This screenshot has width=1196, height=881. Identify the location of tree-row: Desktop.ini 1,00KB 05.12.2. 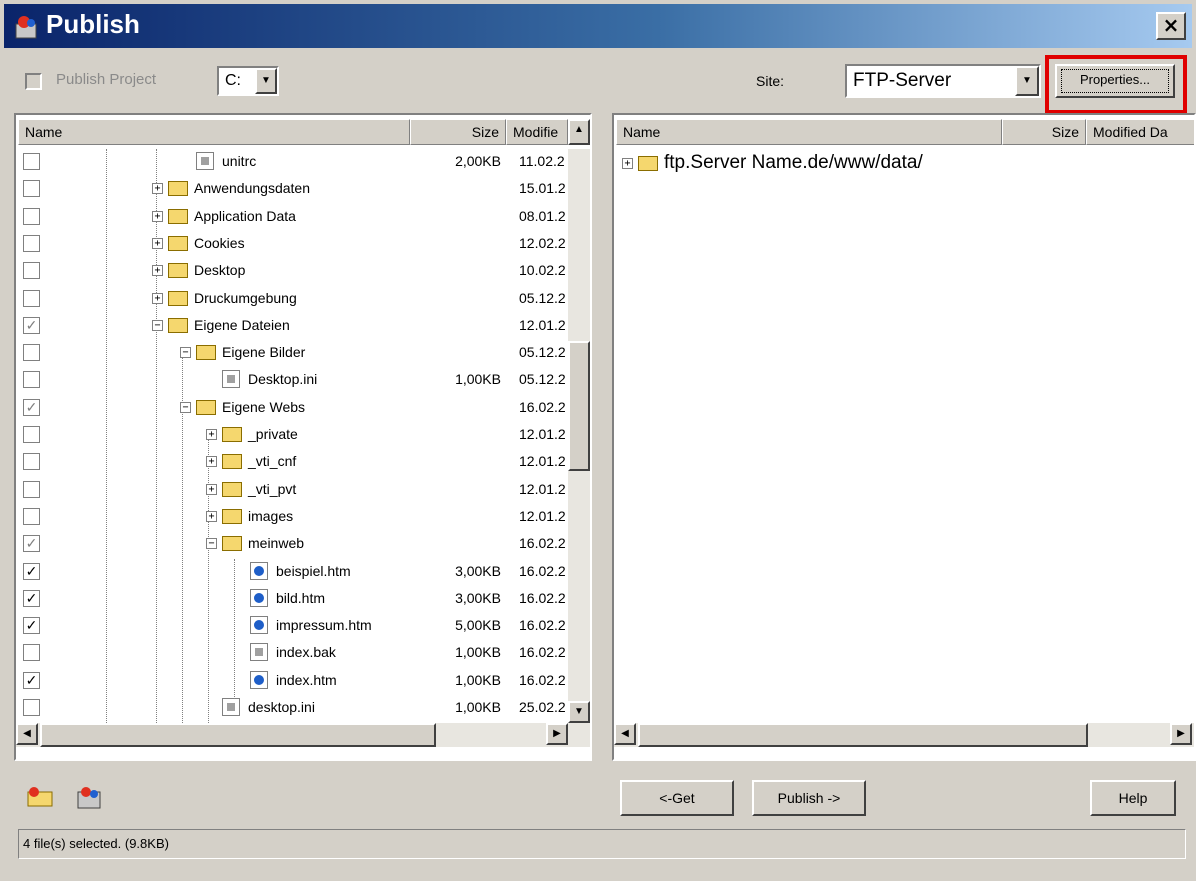
(292, 380).